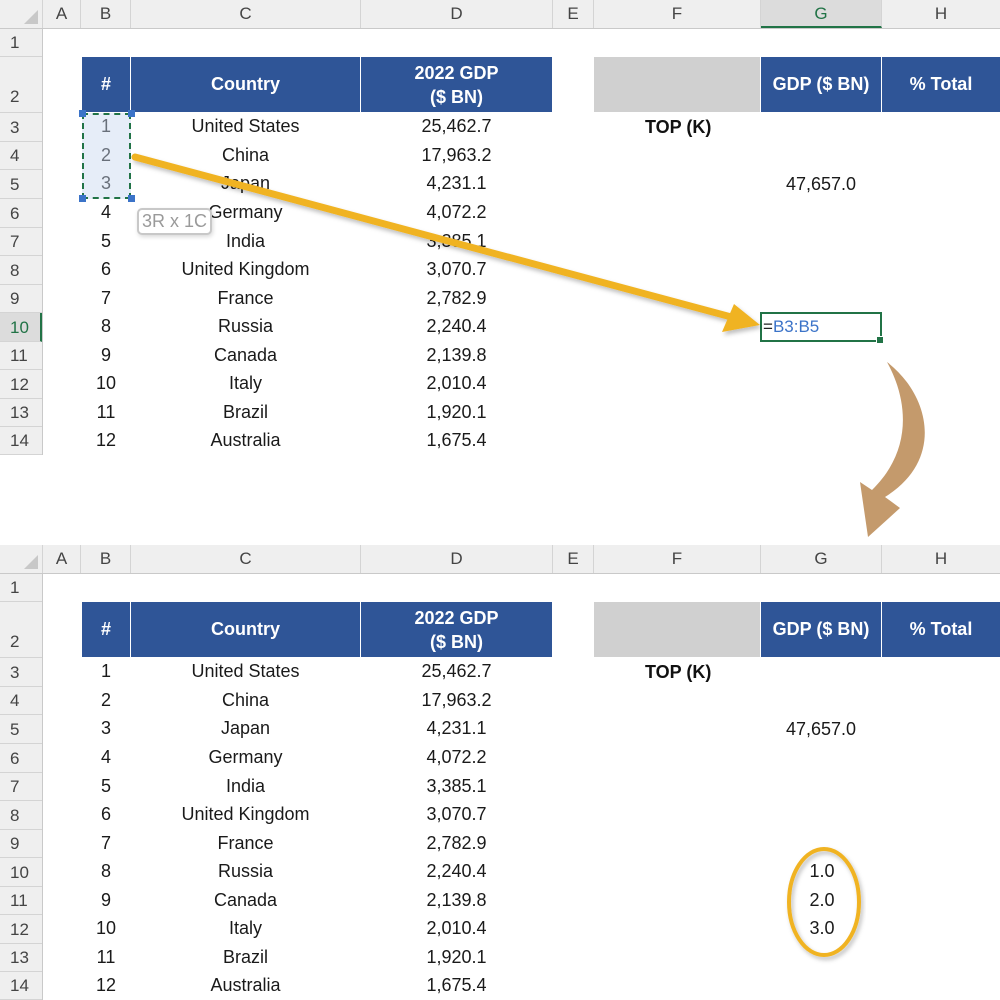 Image resolution: width=1000 pixels, height=1000 pixels. I want to click on formula-range-reference: B3:B5, so click(796, 326).